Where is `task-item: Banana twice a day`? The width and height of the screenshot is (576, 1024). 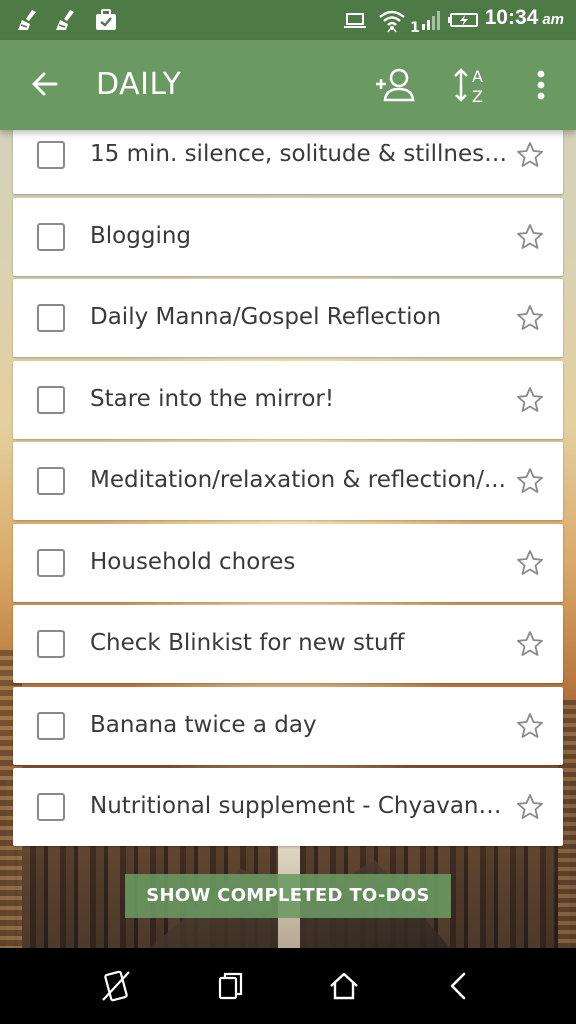 task-item: Banana twice a day is located at coordinates (288, 725).